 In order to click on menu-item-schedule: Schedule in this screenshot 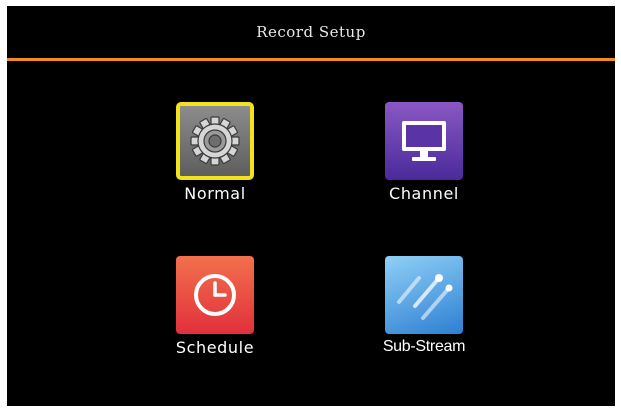, I will do `click(215, 306)`.